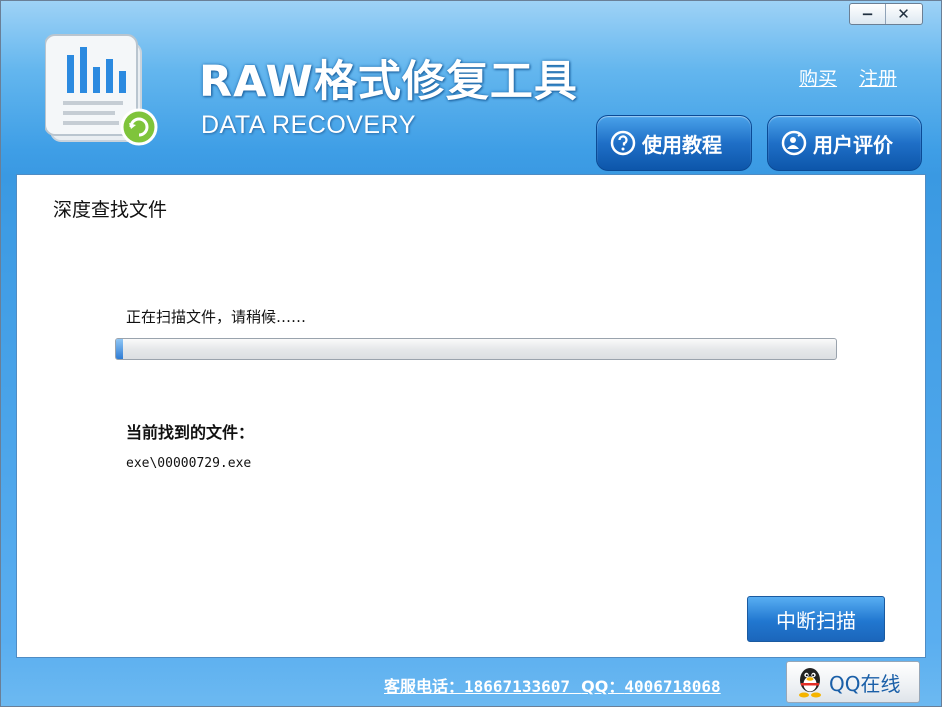  Describe the element at coordinates (818, 77) in the screenshot. I see `buy-link: 购买` at that location.